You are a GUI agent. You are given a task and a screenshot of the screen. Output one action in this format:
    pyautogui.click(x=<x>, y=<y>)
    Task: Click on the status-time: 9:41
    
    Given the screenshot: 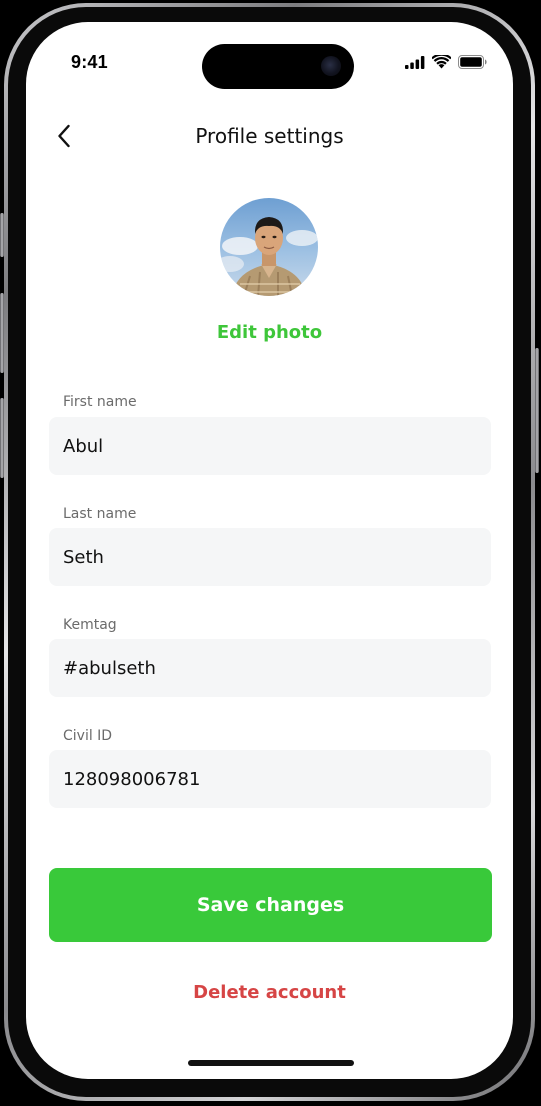 What is the action you would take?
    pyautogui.click(x=89, y=62)
    